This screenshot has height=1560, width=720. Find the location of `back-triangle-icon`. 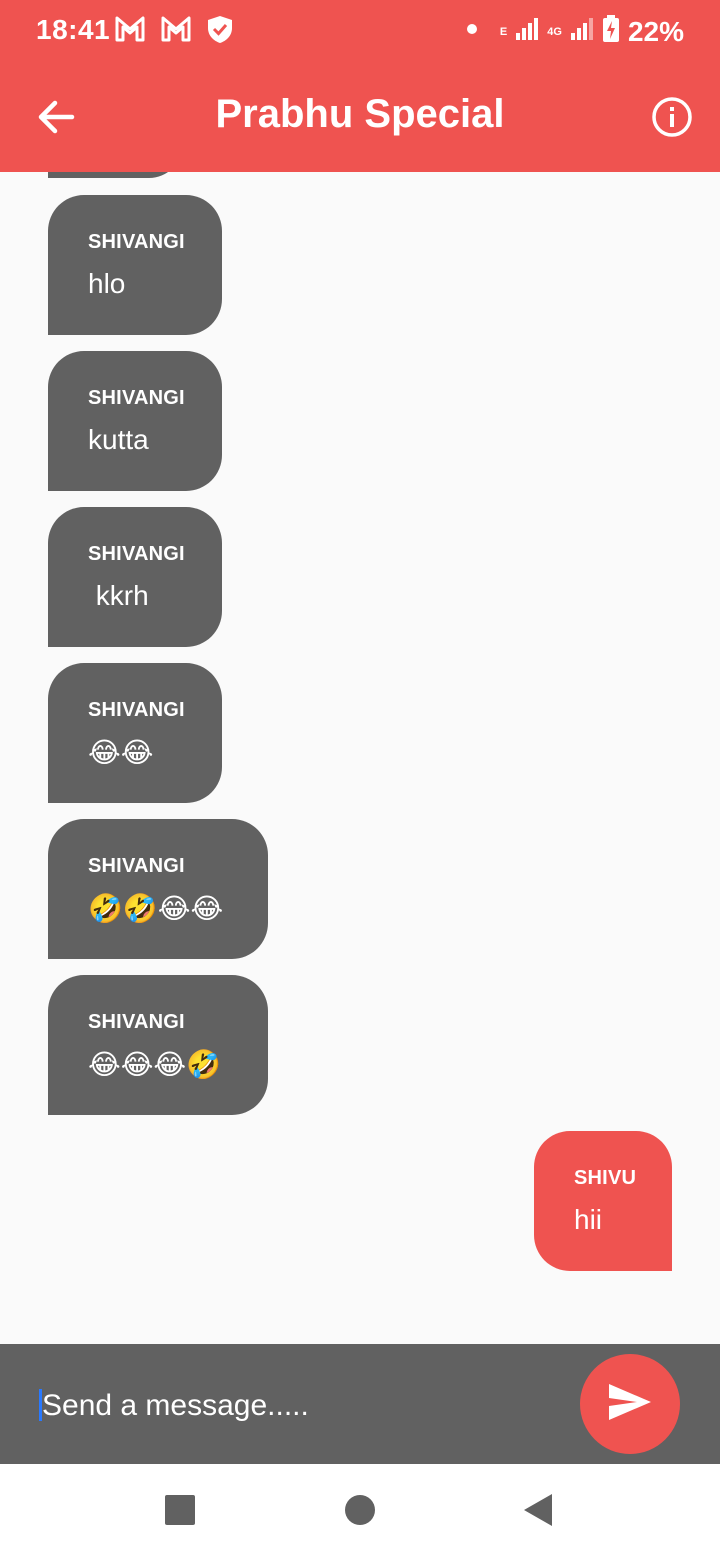

back-triangle-icon is located at coordinates (538, 1512).